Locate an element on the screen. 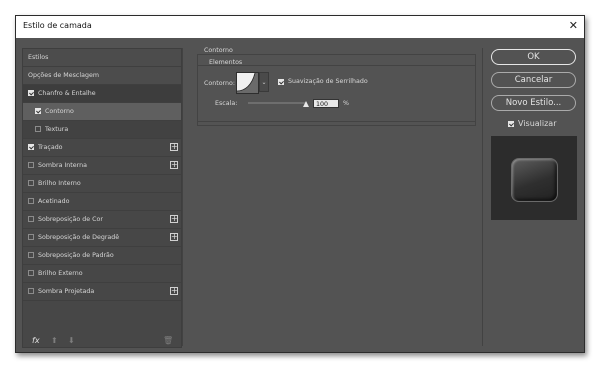  gradient-overlay-checkbox is located at coordinates (31, 237).